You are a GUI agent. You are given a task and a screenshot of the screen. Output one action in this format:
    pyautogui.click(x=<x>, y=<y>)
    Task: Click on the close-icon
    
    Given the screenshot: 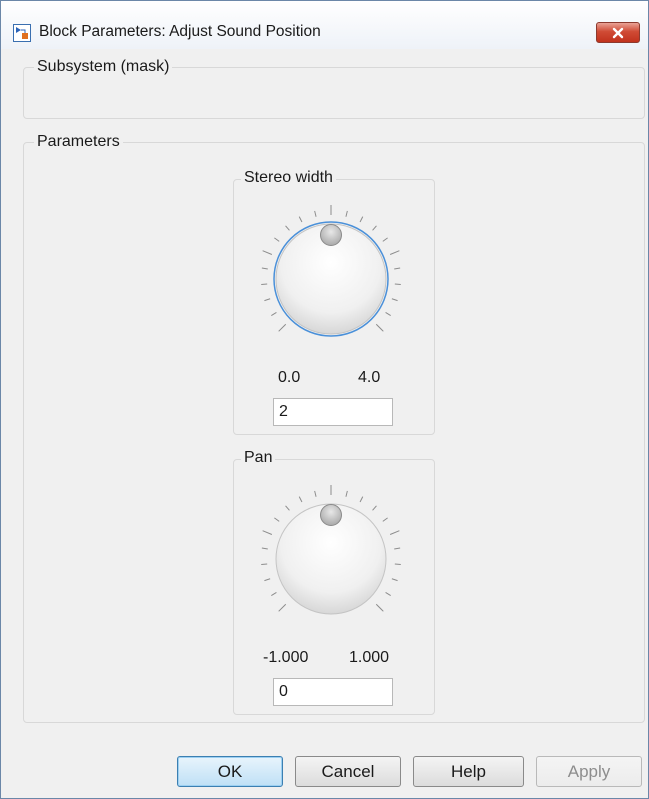 What is the action you would take?
    pyautogui.click(x=618, y=32)
    